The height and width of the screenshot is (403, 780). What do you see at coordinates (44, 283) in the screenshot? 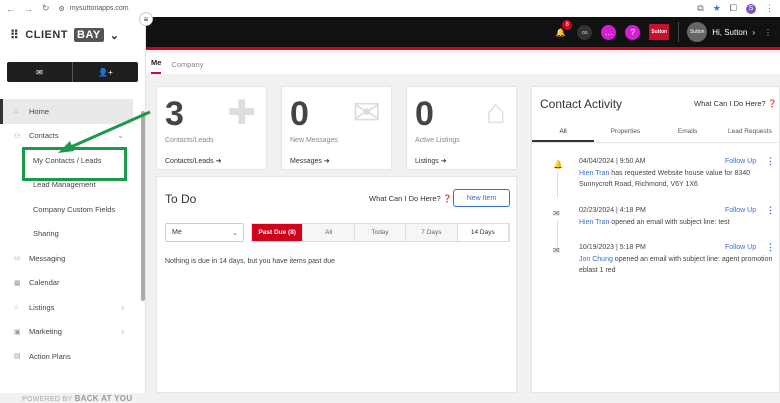
I see `sidebar-item-label: Calendar` at bounding box center [44, 283].